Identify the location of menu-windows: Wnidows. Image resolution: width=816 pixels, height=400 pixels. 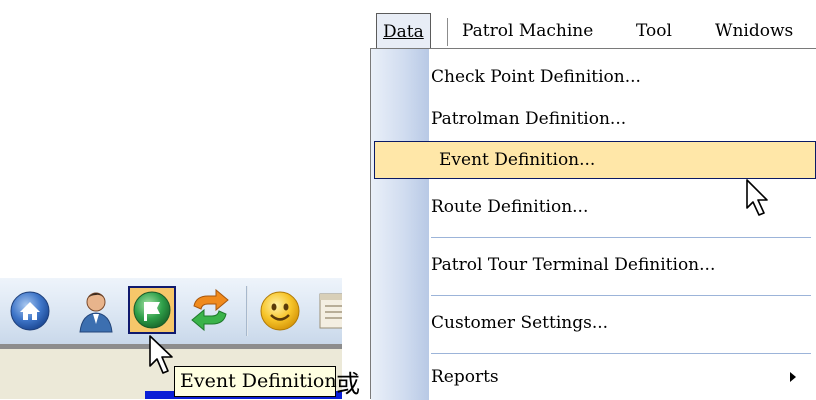
(754, 31).